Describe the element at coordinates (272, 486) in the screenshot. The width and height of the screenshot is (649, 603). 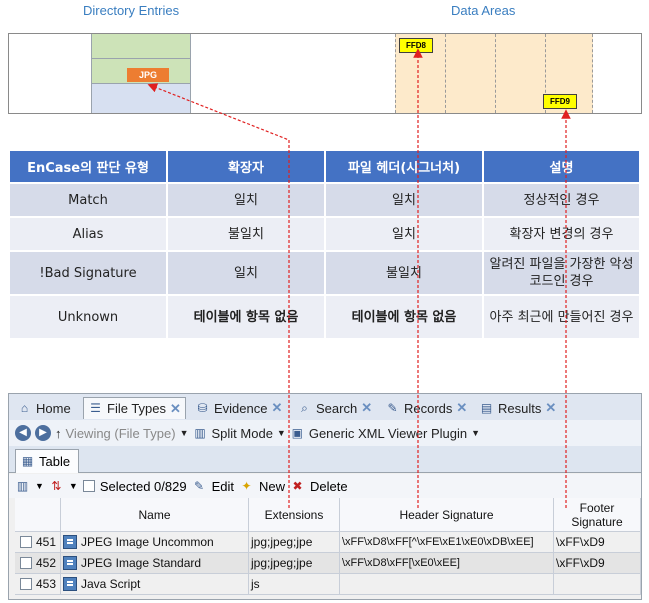
I see `new-button: New` at that location.